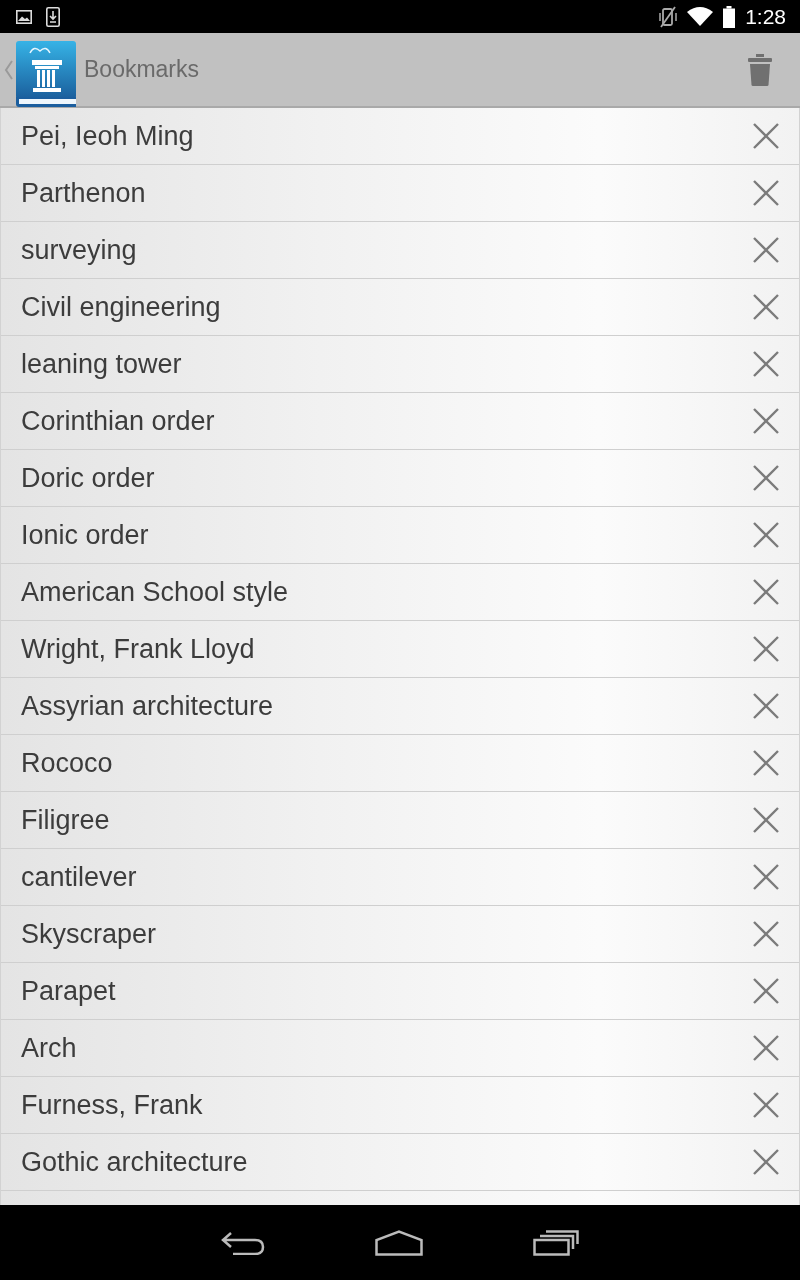  Describe the element at coordinates (112, 1105) in the screenshot. I see `bookmark-title: Furness, Frank` at that location.